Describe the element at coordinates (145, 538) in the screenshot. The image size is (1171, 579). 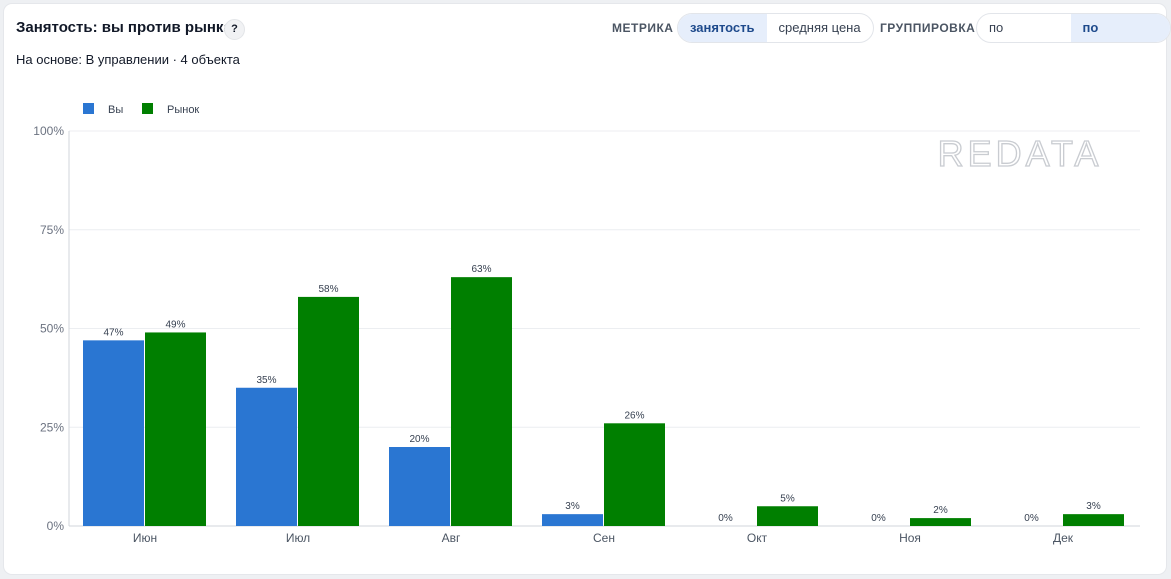
I see `x-tick-label: Июн` at that location.